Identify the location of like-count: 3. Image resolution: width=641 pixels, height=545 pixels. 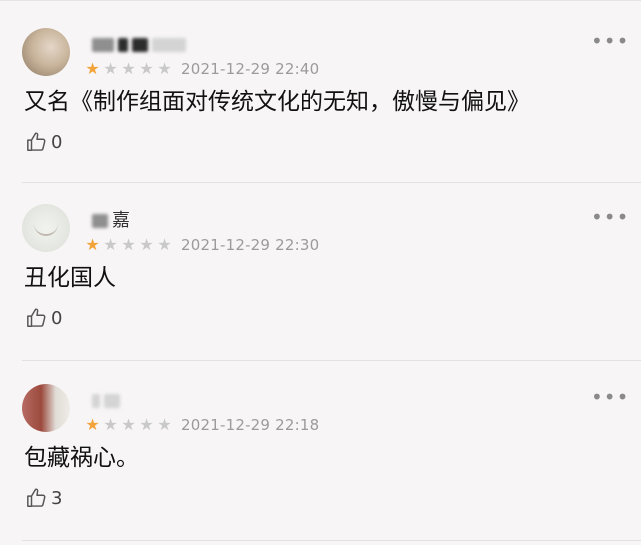
(57, 498).